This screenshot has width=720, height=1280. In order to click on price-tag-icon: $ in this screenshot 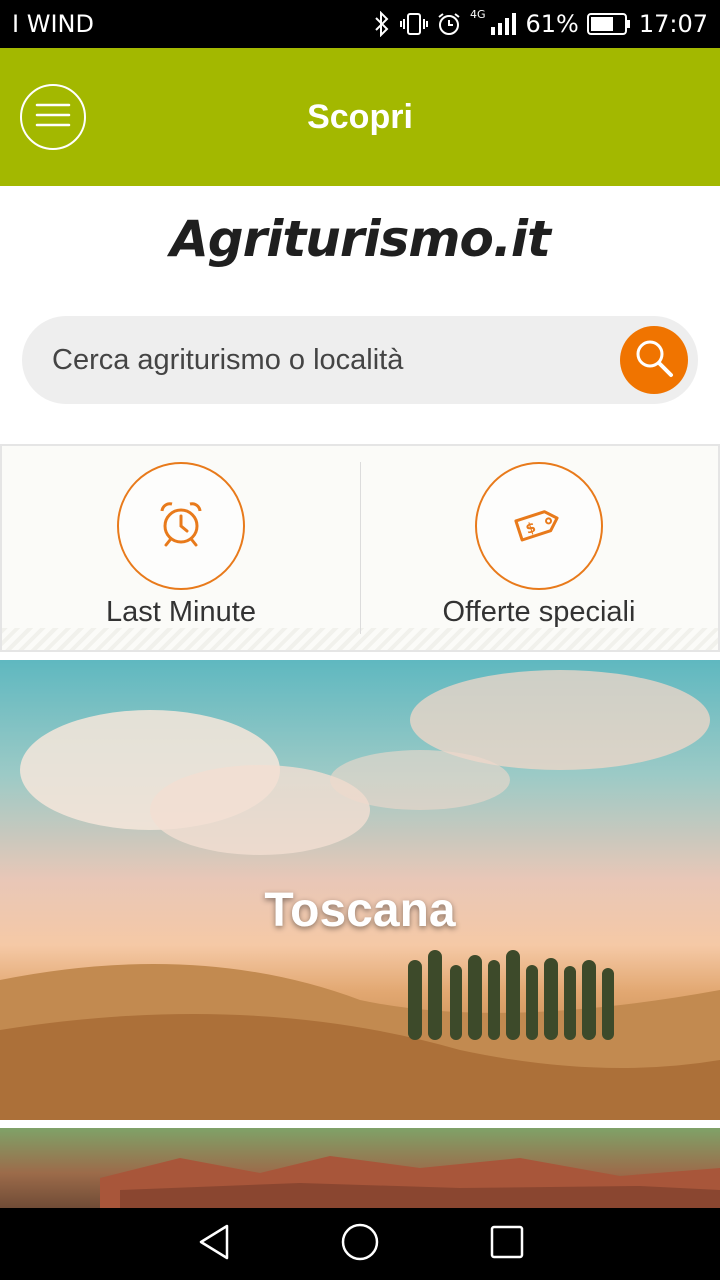, I will do `click(539, 526)`.